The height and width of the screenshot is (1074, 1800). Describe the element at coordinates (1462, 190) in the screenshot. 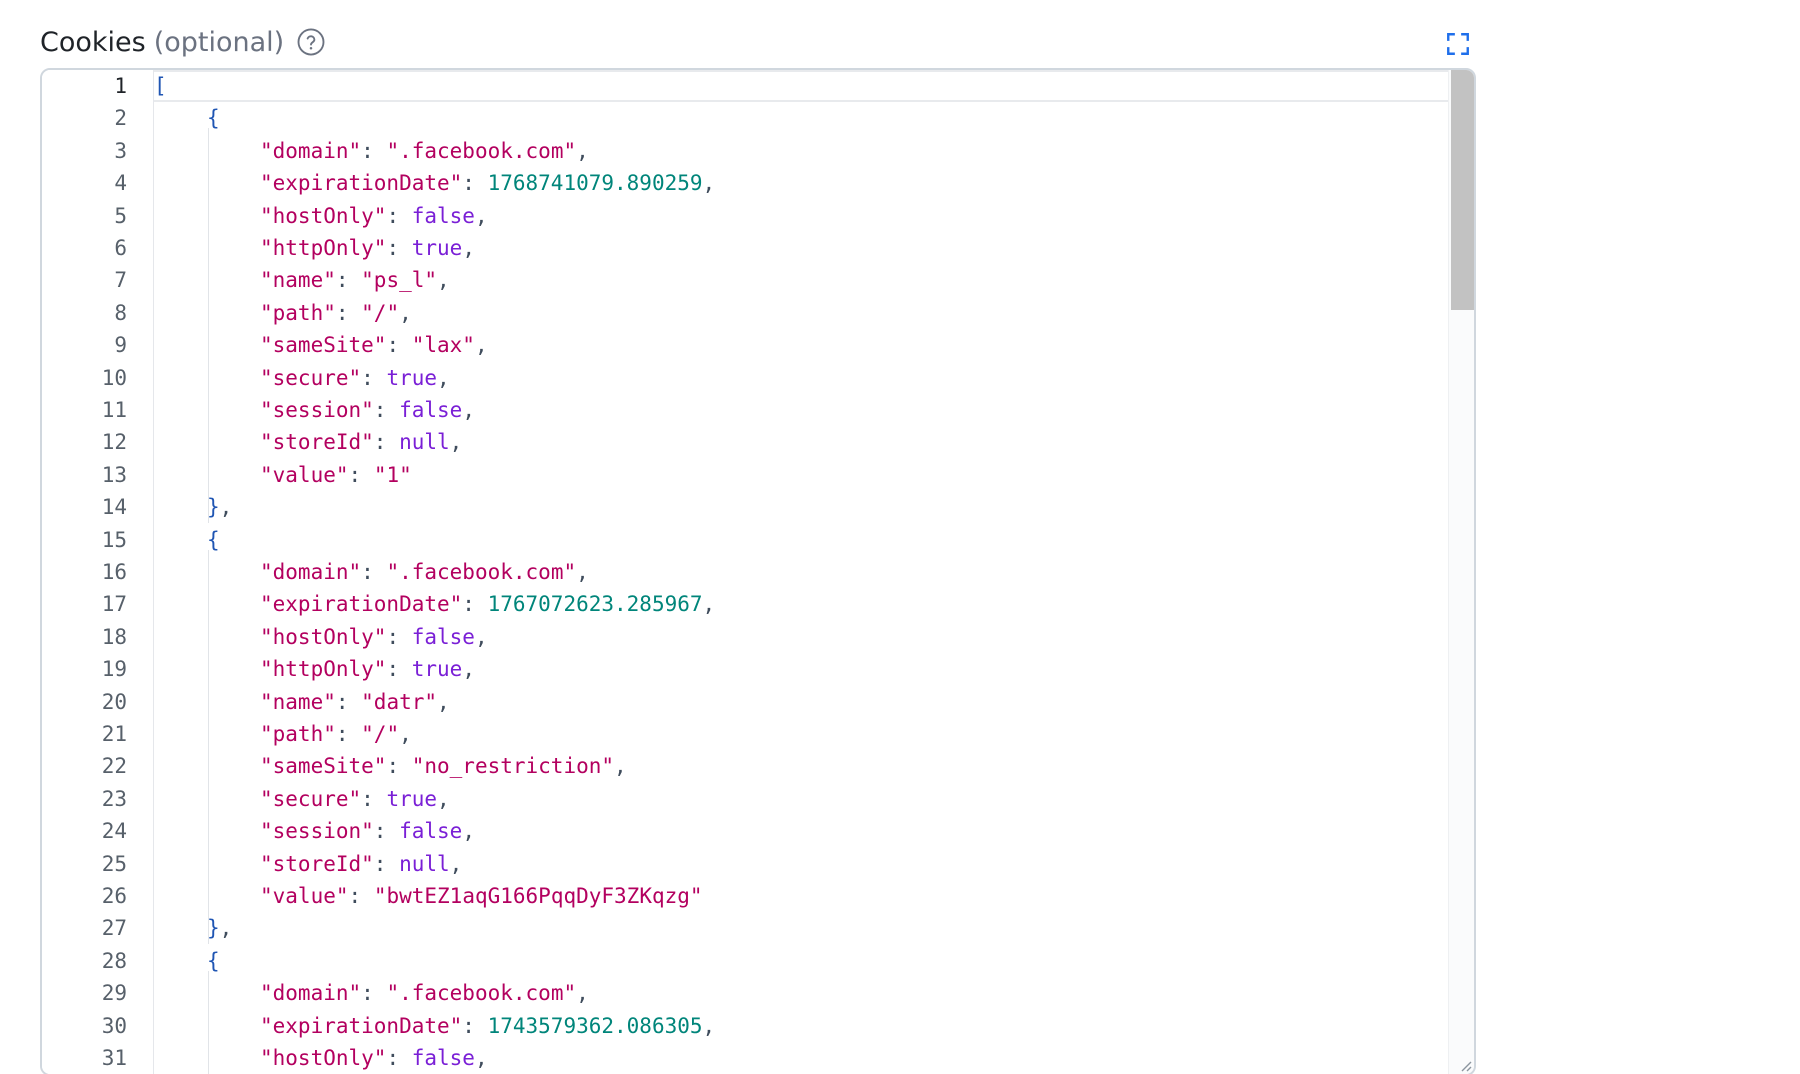

I see `scrollbar-thumb` at that location.